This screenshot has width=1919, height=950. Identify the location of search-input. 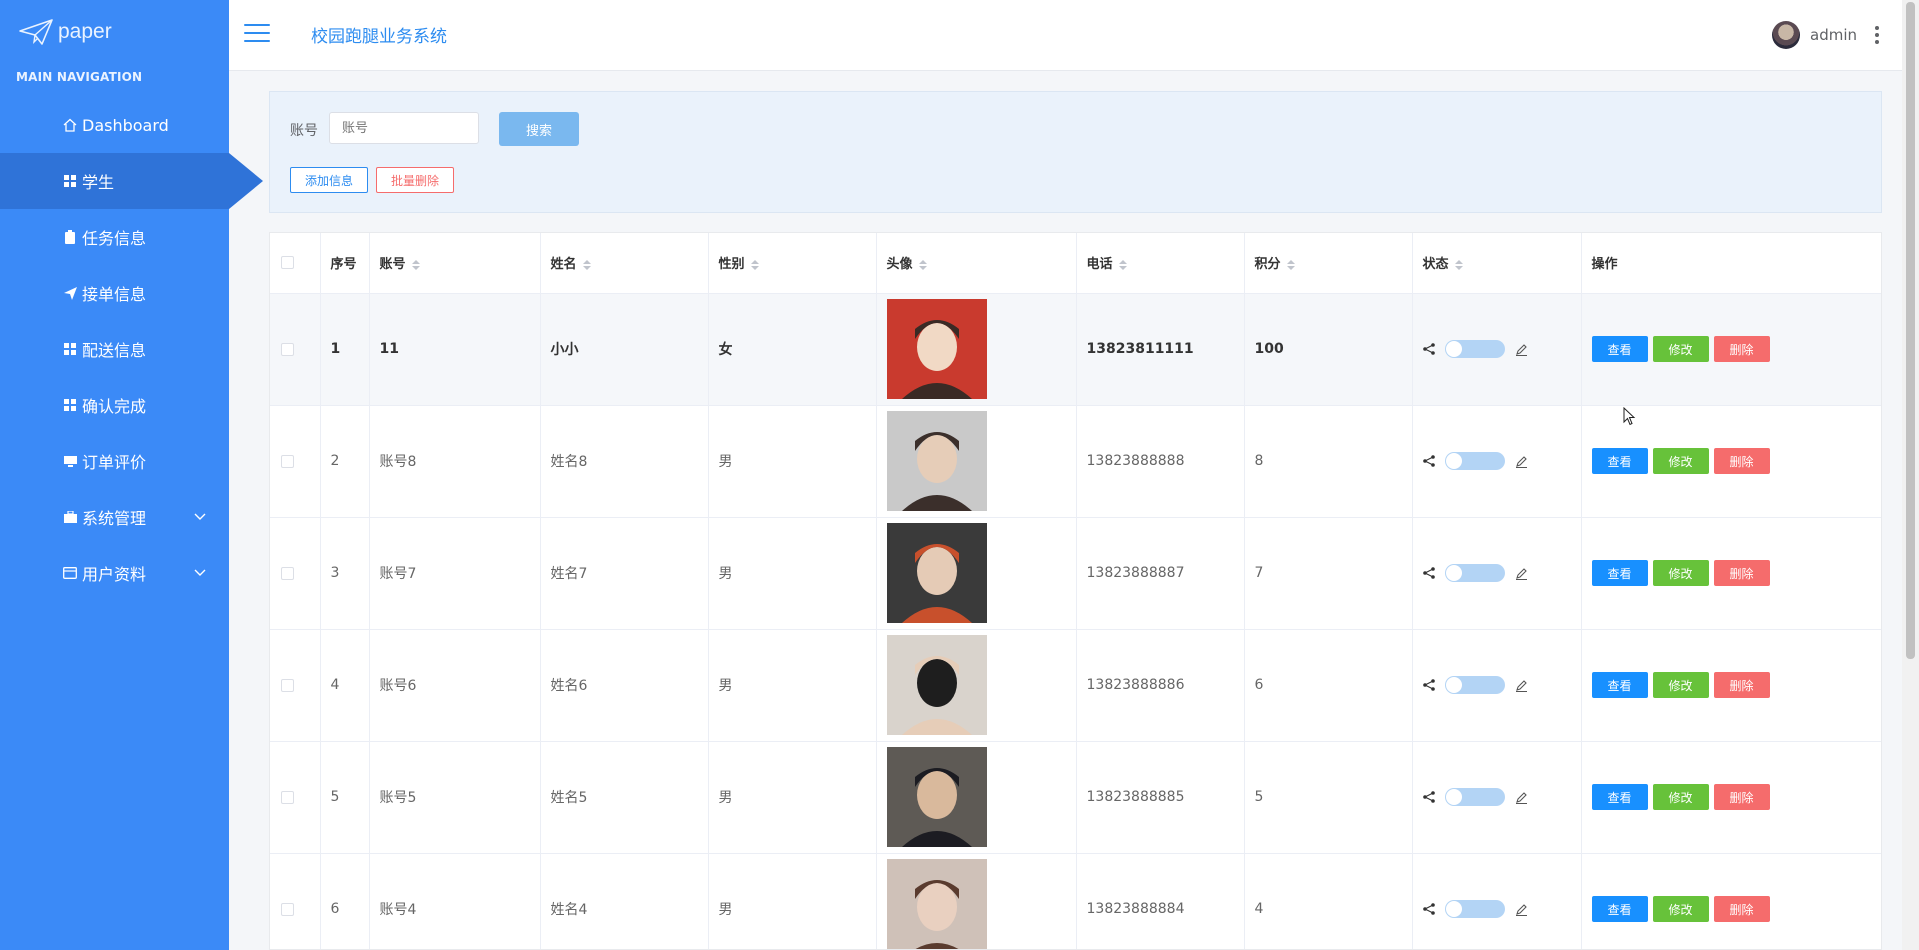
(404, 128).